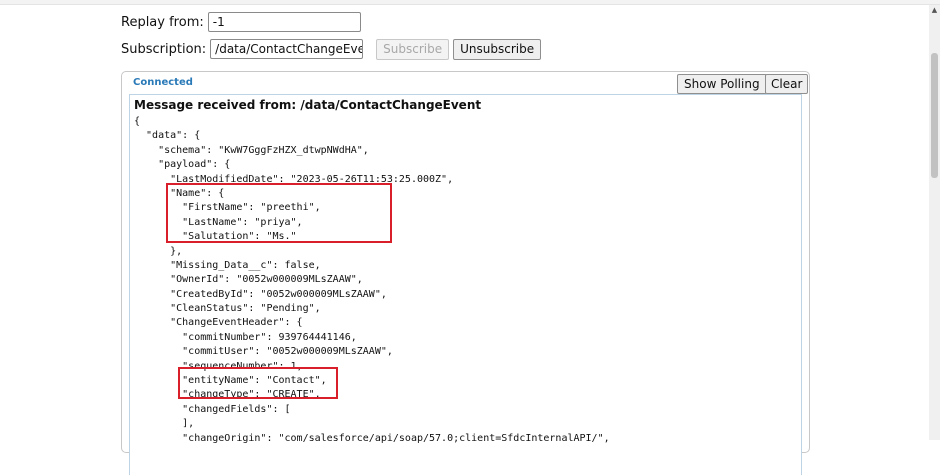 Image resolution: width=940 pixels, height=475 pixels. I want to click on clear-button: Clear, so click(787, 84).